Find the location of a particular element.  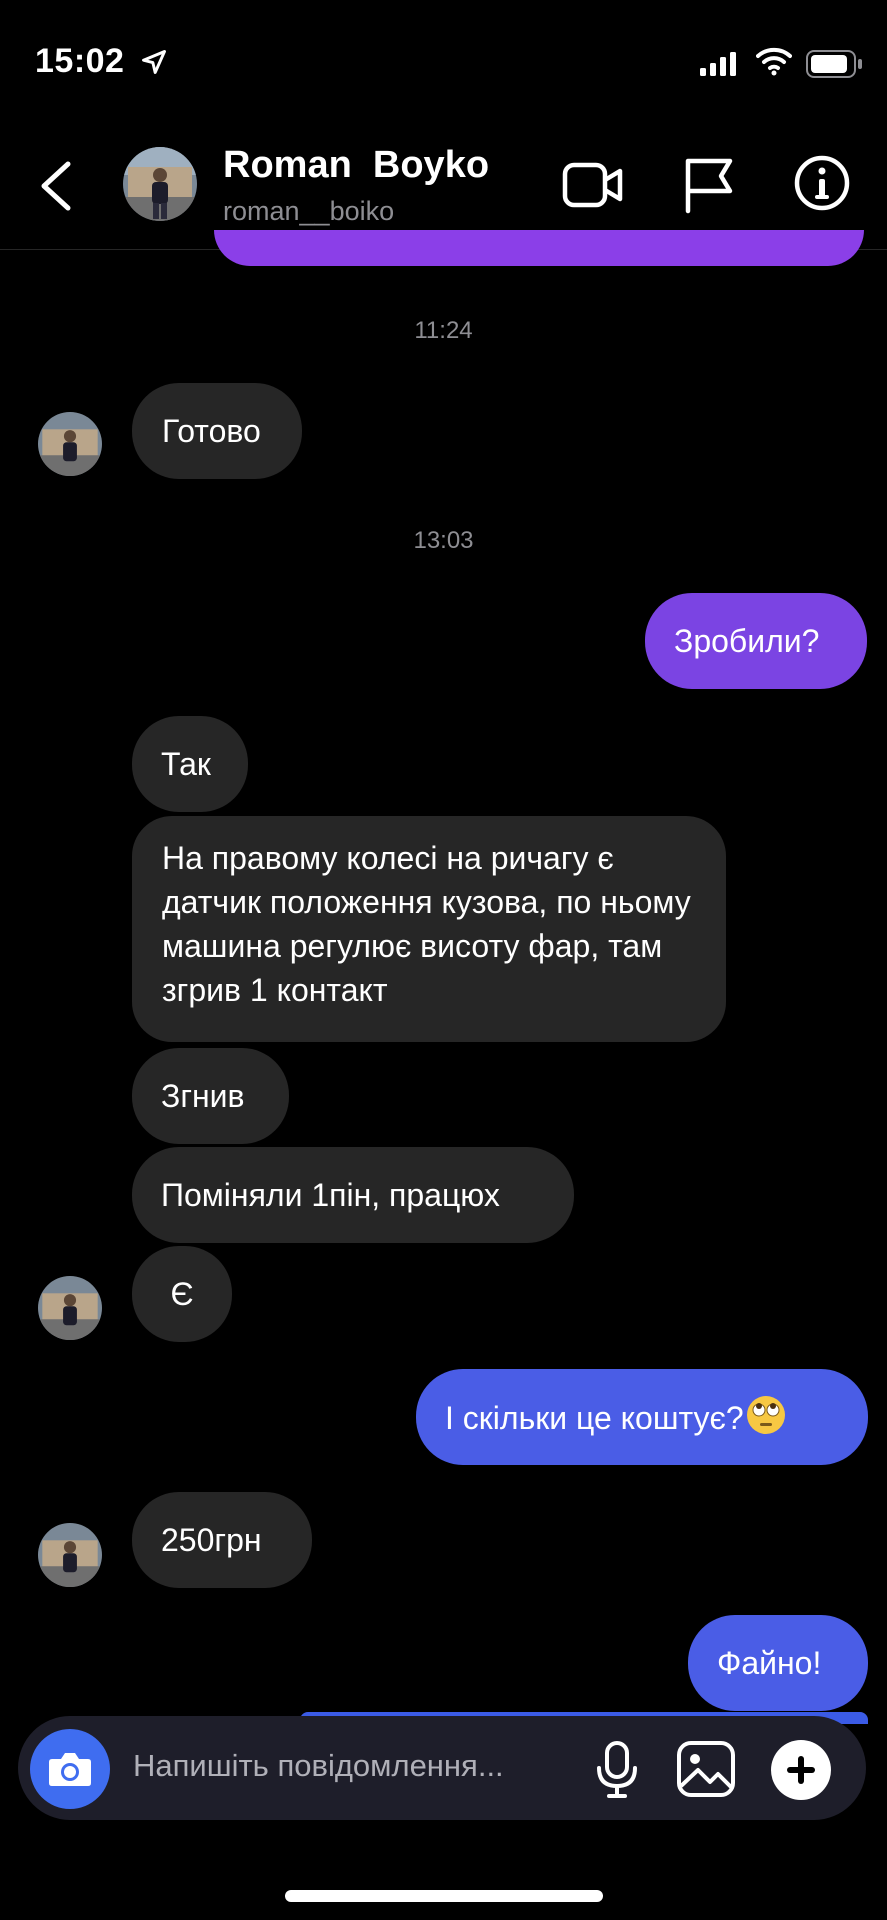

camera-button is located at coordinates (70, 1769).